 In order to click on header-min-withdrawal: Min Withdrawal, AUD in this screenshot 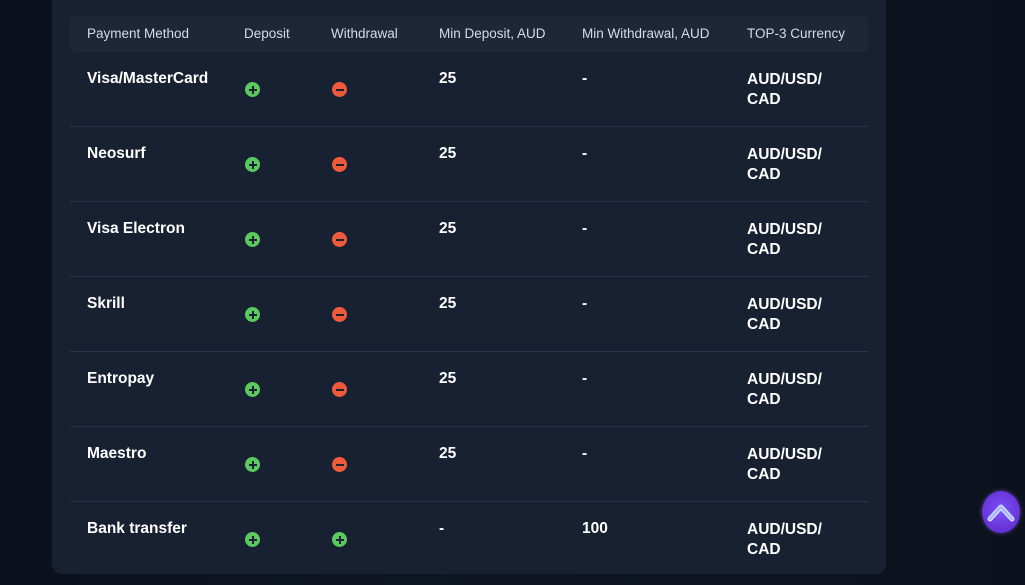, I will do `click(646, 33)`.